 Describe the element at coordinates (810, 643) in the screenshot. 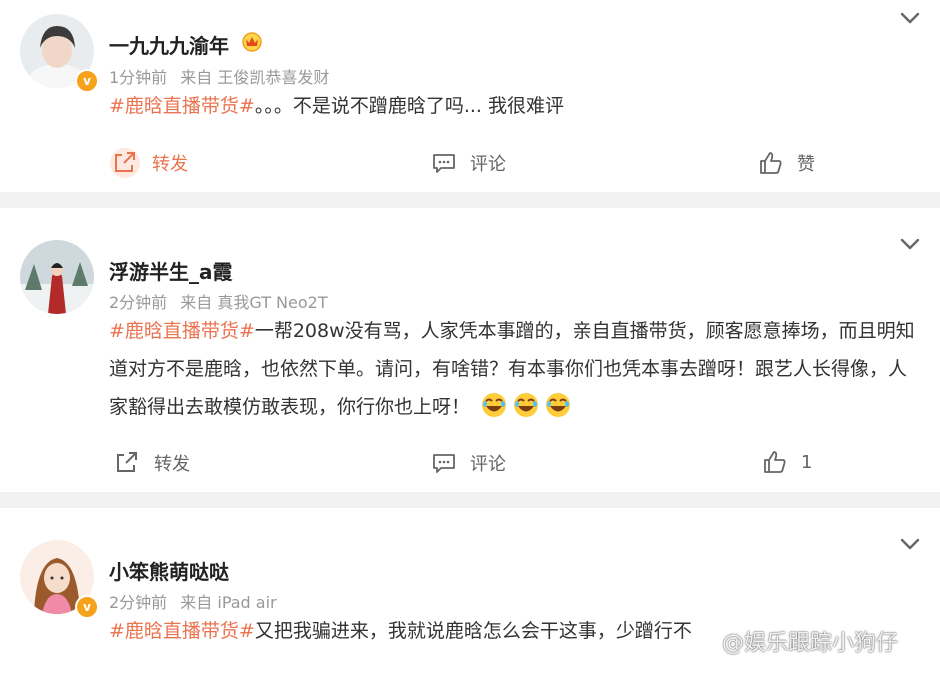

I see `watermark-text: @娱乐跟踪小狗仔` at that location.